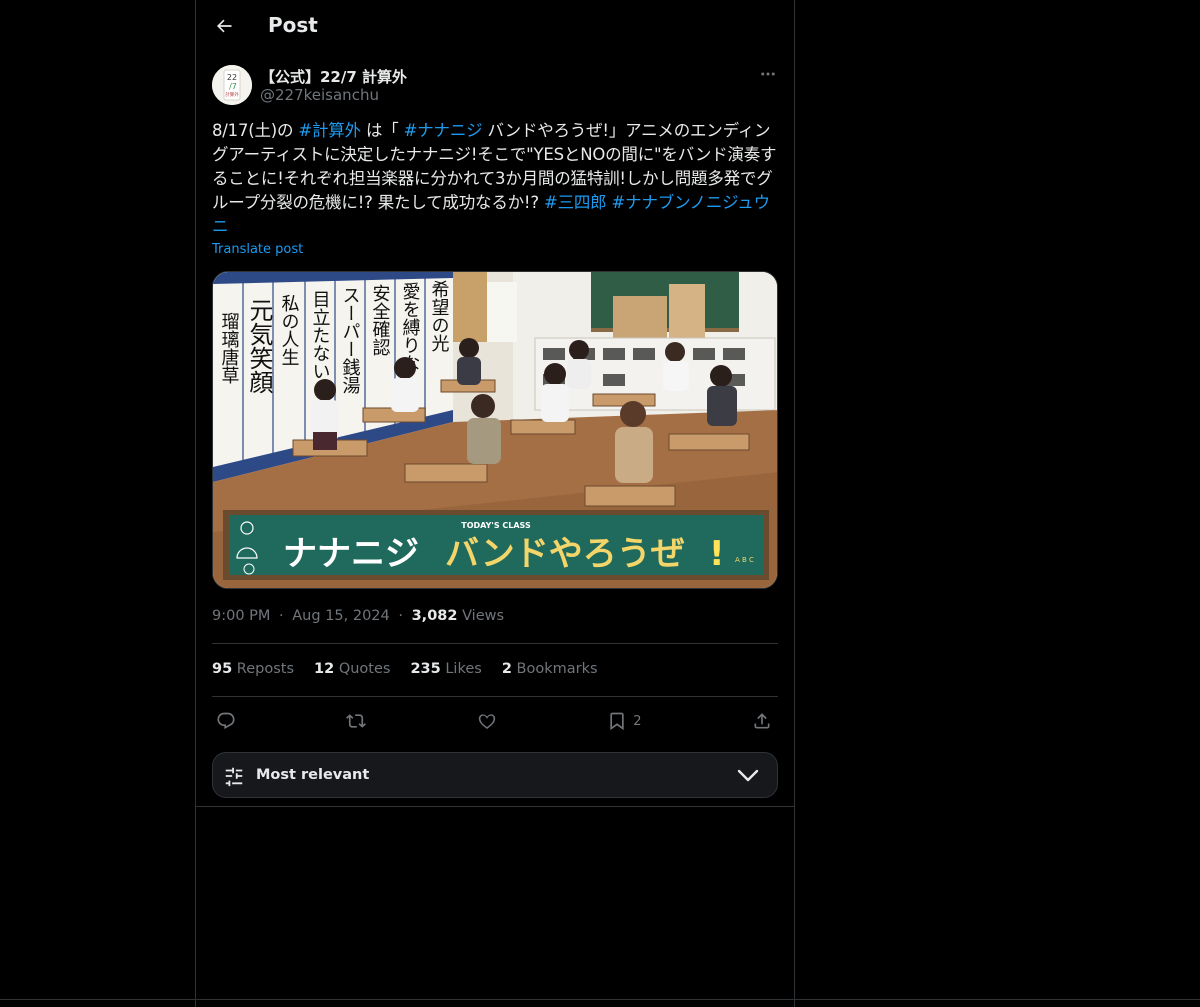 The height and width of the screenshot is (1007, 1200). I want to click on banner-part3: !, so click(717, 554).